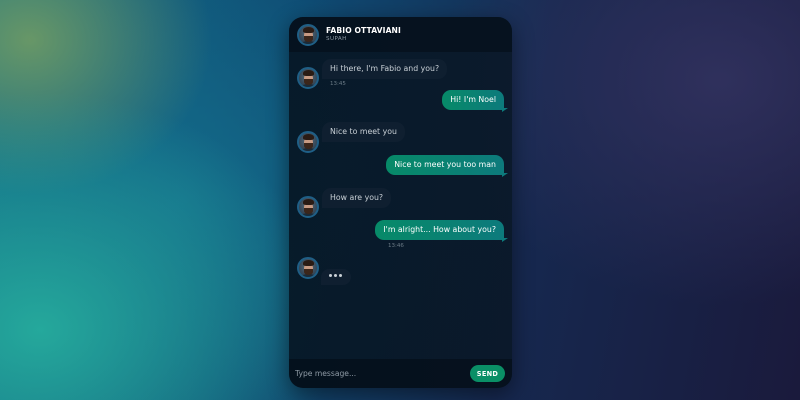 This screenshot has height=400, width=800. I want to click on contact-avatar, so click(308, 35).